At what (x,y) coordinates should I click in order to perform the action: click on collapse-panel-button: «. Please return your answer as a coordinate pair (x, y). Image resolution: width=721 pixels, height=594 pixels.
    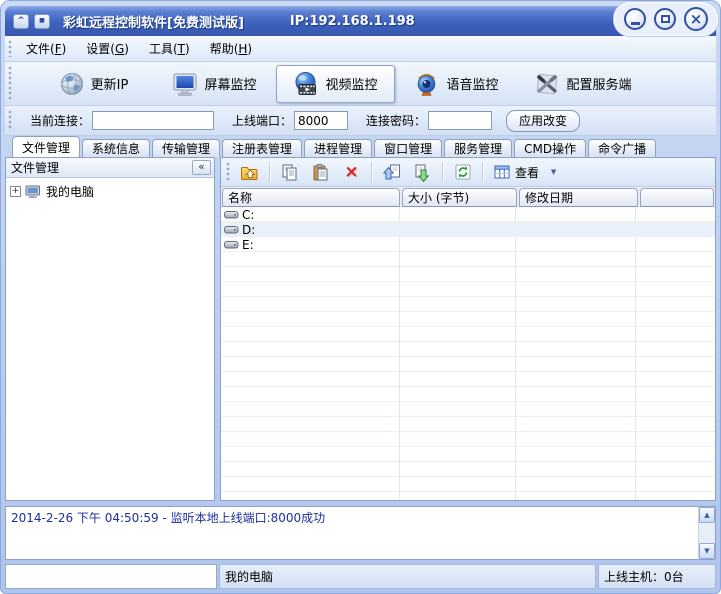
    Looking at the image, I should click on (201, 167).